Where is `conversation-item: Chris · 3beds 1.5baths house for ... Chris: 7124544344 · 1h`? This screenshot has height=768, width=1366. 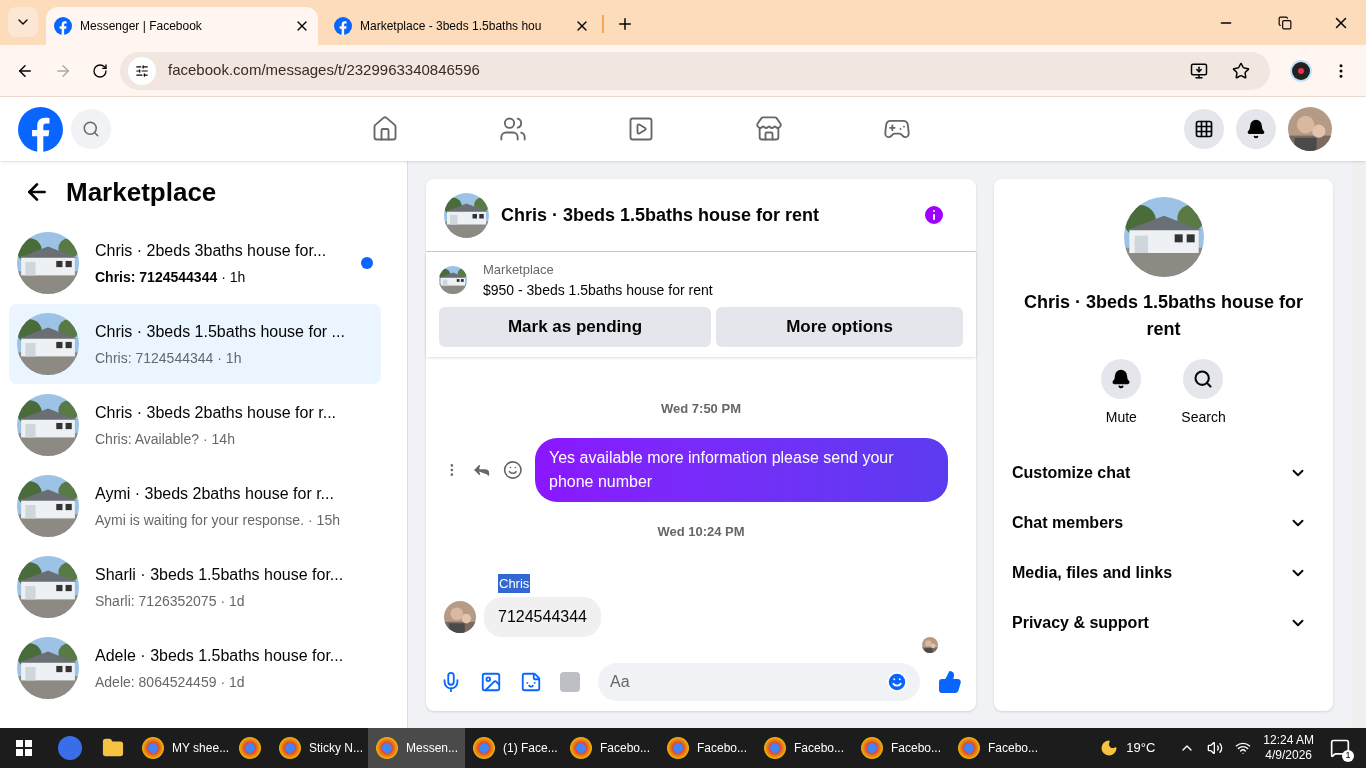
conversation-item: Chris · 3beds 1.5baths house for ... Chris: 7124544344 · 1h is located at coordinates (195, 344).